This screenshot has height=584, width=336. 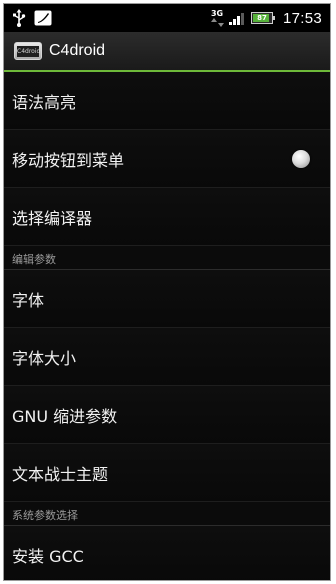 What do you see at coordinates (167, 52) in the screenshot?
I see `title-bar: C4droid C4droid` at bounding box center [167, 52].